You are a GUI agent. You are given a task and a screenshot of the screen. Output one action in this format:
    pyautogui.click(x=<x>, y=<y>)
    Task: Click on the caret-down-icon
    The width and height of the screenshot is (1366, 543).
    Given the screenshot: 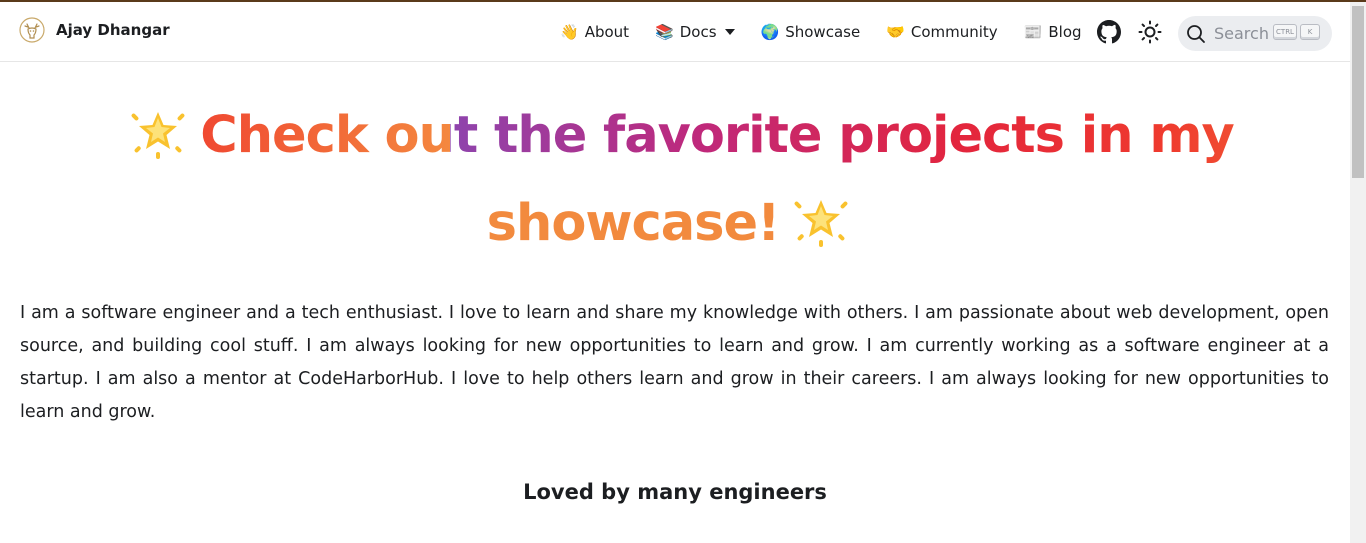 What is the action you would take?
    pyautogui.click(x=729, y=32)
    